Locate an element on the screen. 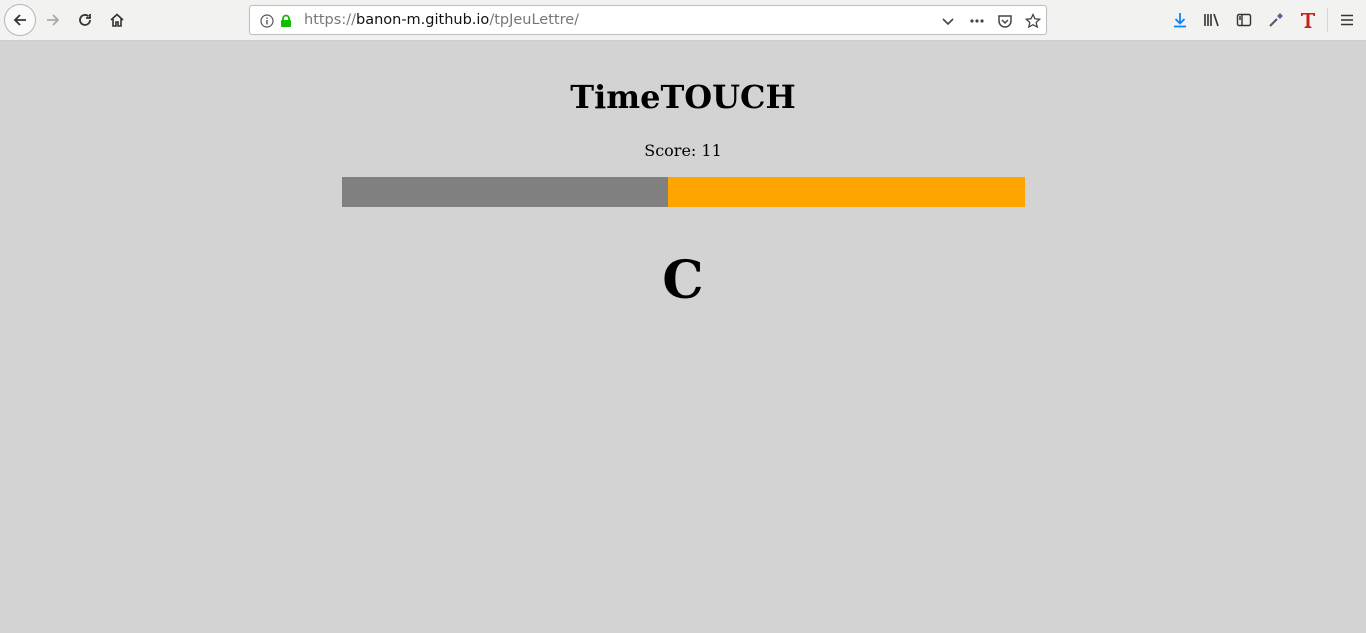 This screenshot has width=1366, height=633. t-extension-icon is located at coordinates (1308, 20).